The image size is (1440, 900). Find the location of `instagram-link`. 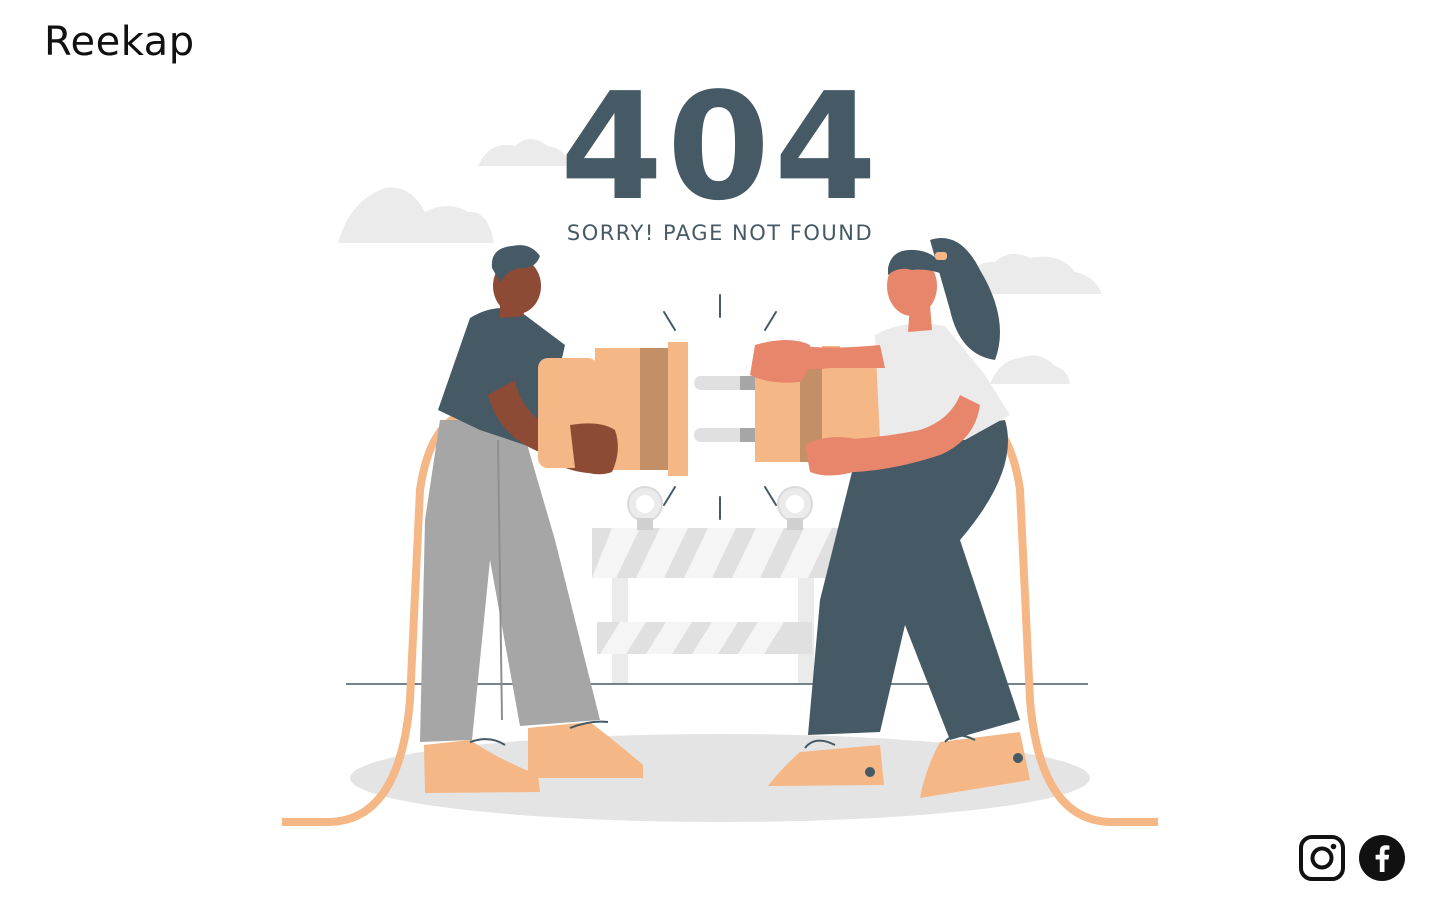

instagram-link is located at coordinates (1322, 858).